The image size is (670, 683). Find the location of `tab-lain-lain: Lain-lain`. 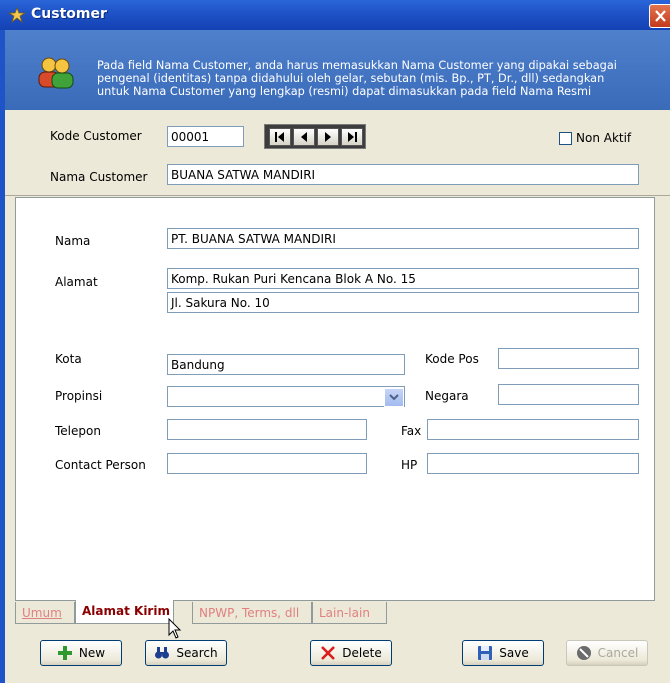

tab-lain-lain: Lain-lain is located at coordinates (349, 613).